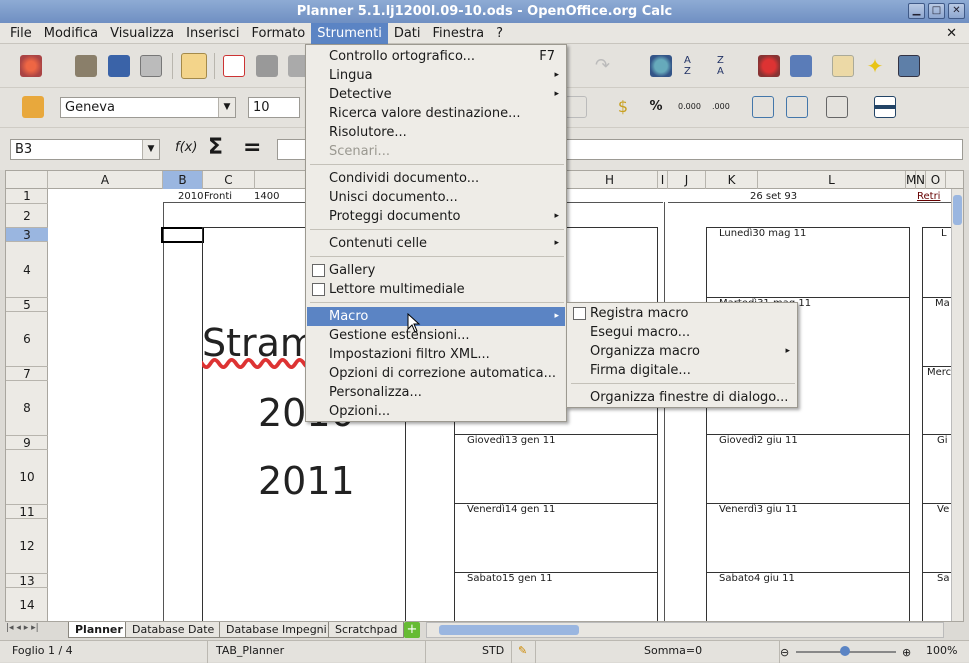 Image resolution: width=969 pixels, height=663 pixels. Describe the element at coordinates (710, 652) in the screenshot. I see `sum-display: Somma=0` at that location.